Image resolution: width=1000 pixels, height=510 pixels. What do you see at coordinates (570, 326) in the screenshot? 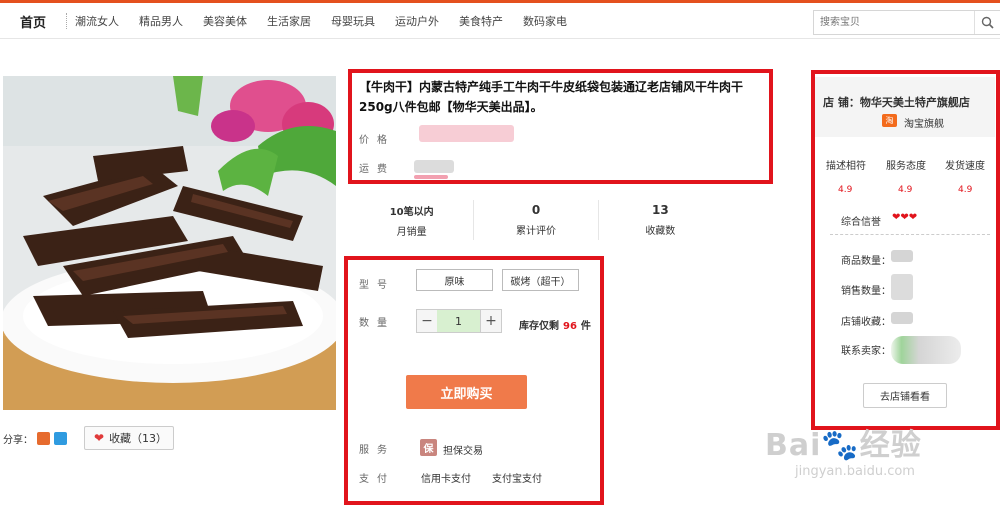
I see `stock-count: 96` at bounding box center [570, 326].